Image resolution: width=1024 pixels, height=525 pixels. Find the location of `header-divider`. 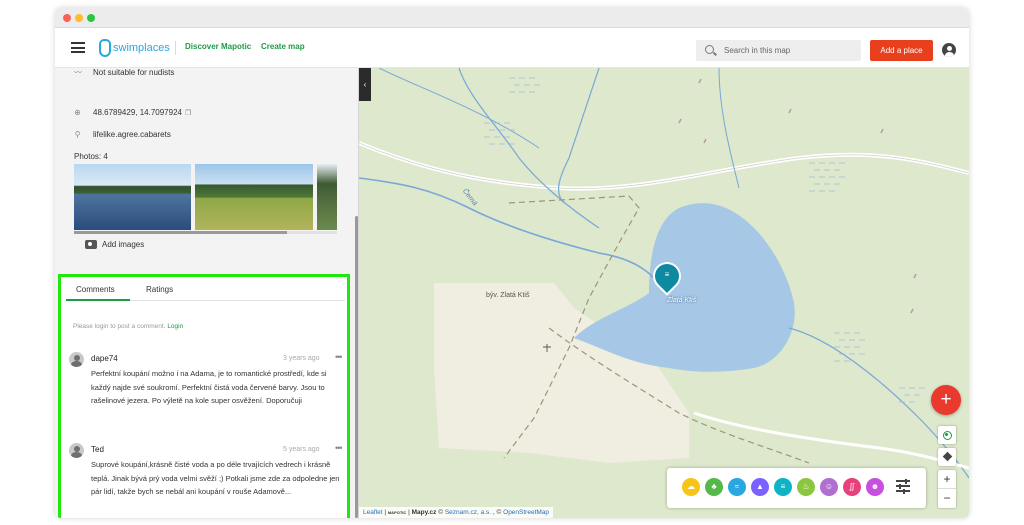

header-divider is located at coordinates (175, 48).